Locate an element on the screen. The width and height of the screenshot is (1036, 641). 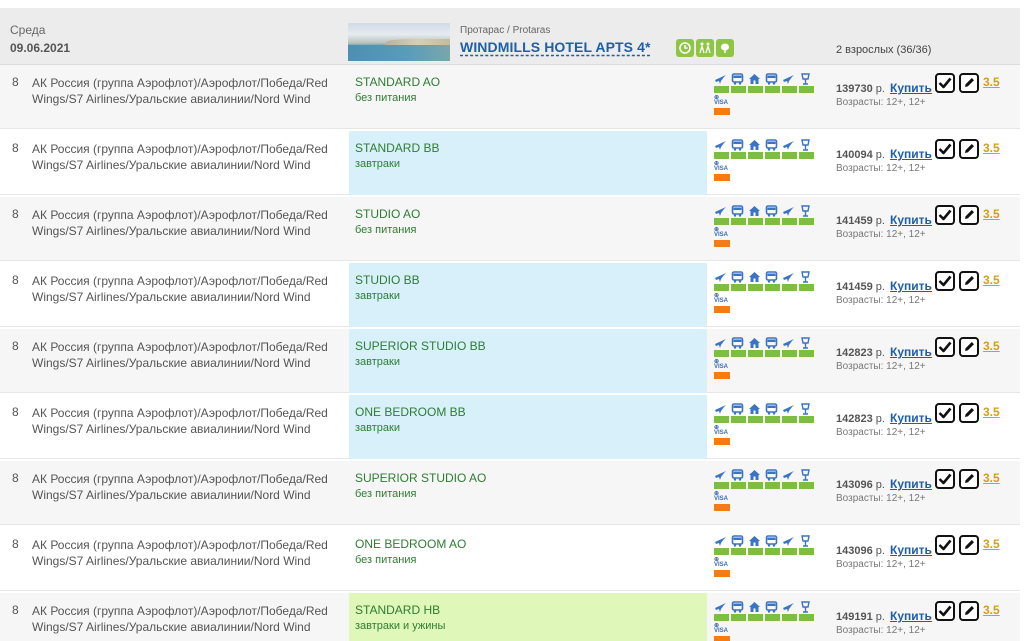
room-cell: STUDIO BB завтраки is located at coordinates (528, 295).